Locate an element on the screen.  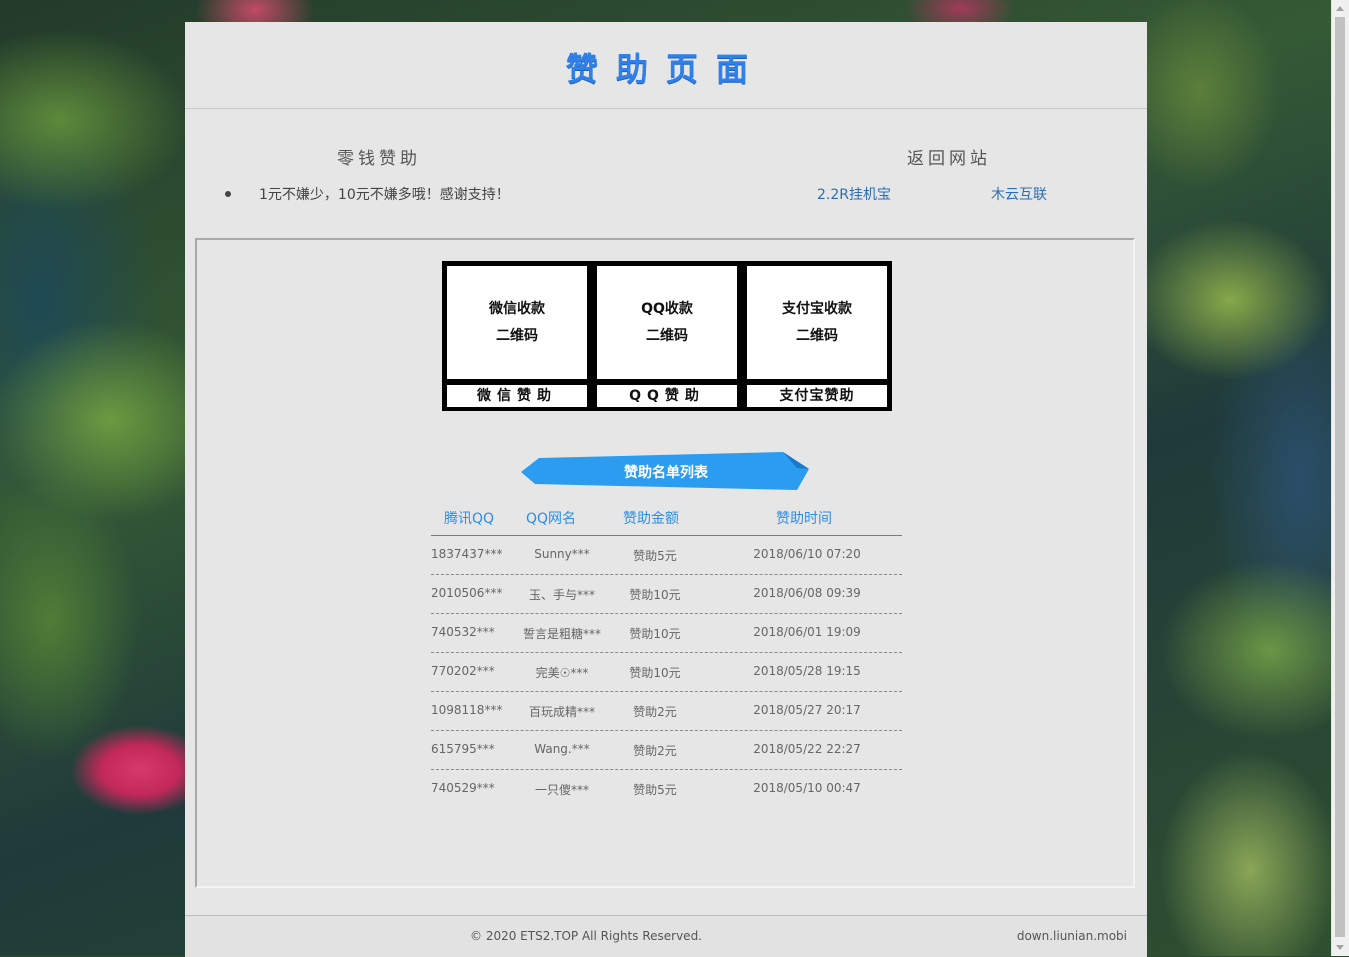
cell-qq: 740532*** is located at coordinates (463, 632).